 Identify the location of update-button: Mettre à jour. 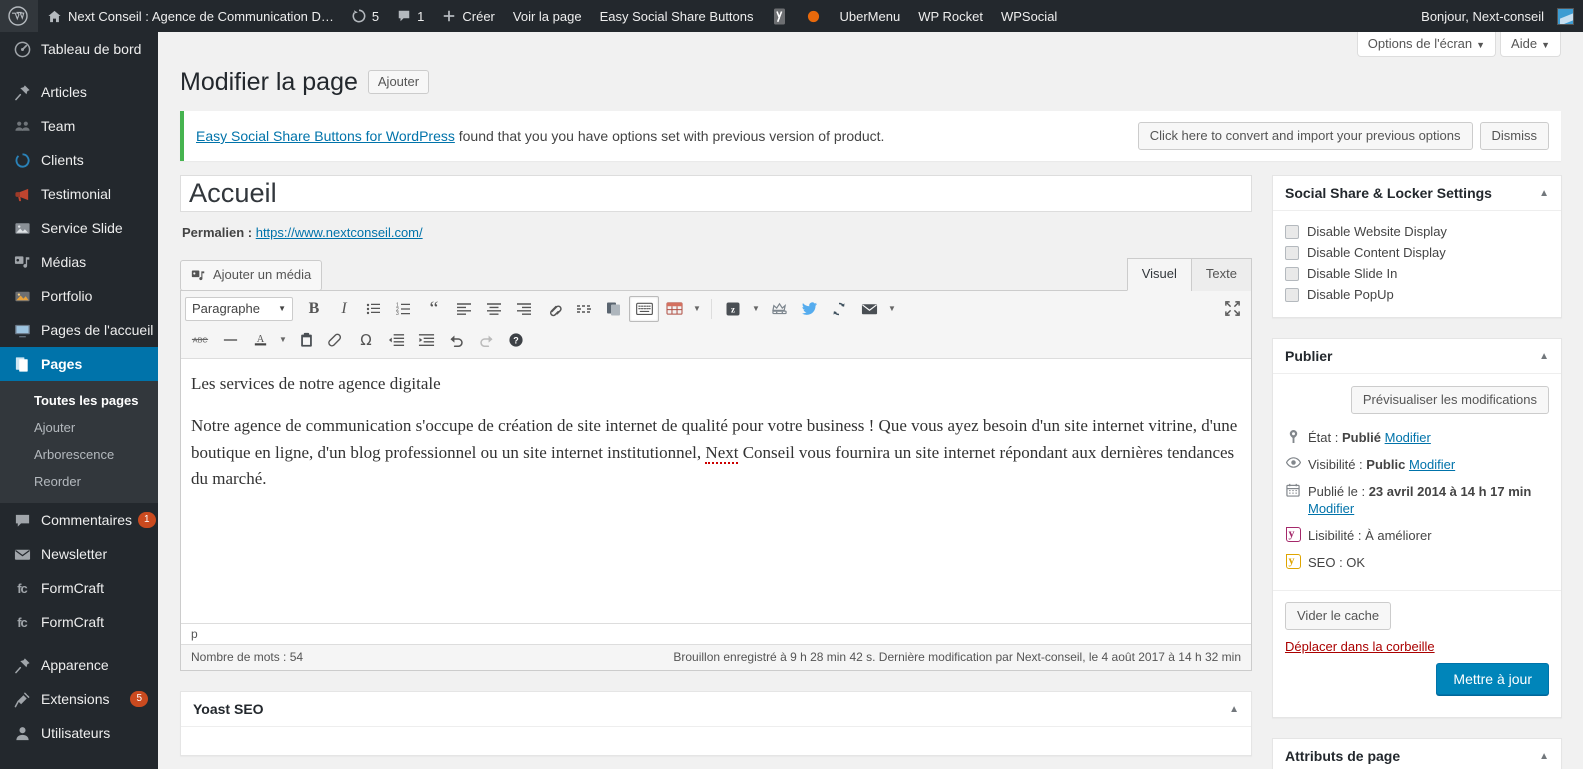
(1492, 679).